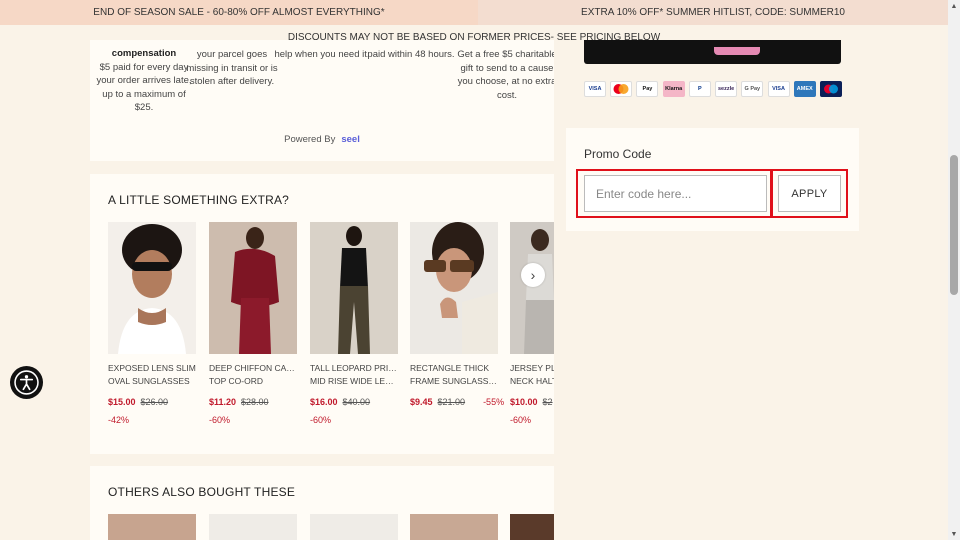 The width and height of the screenshot is (960, 540). I want to click on mastercard-icon, so click(621, 89).